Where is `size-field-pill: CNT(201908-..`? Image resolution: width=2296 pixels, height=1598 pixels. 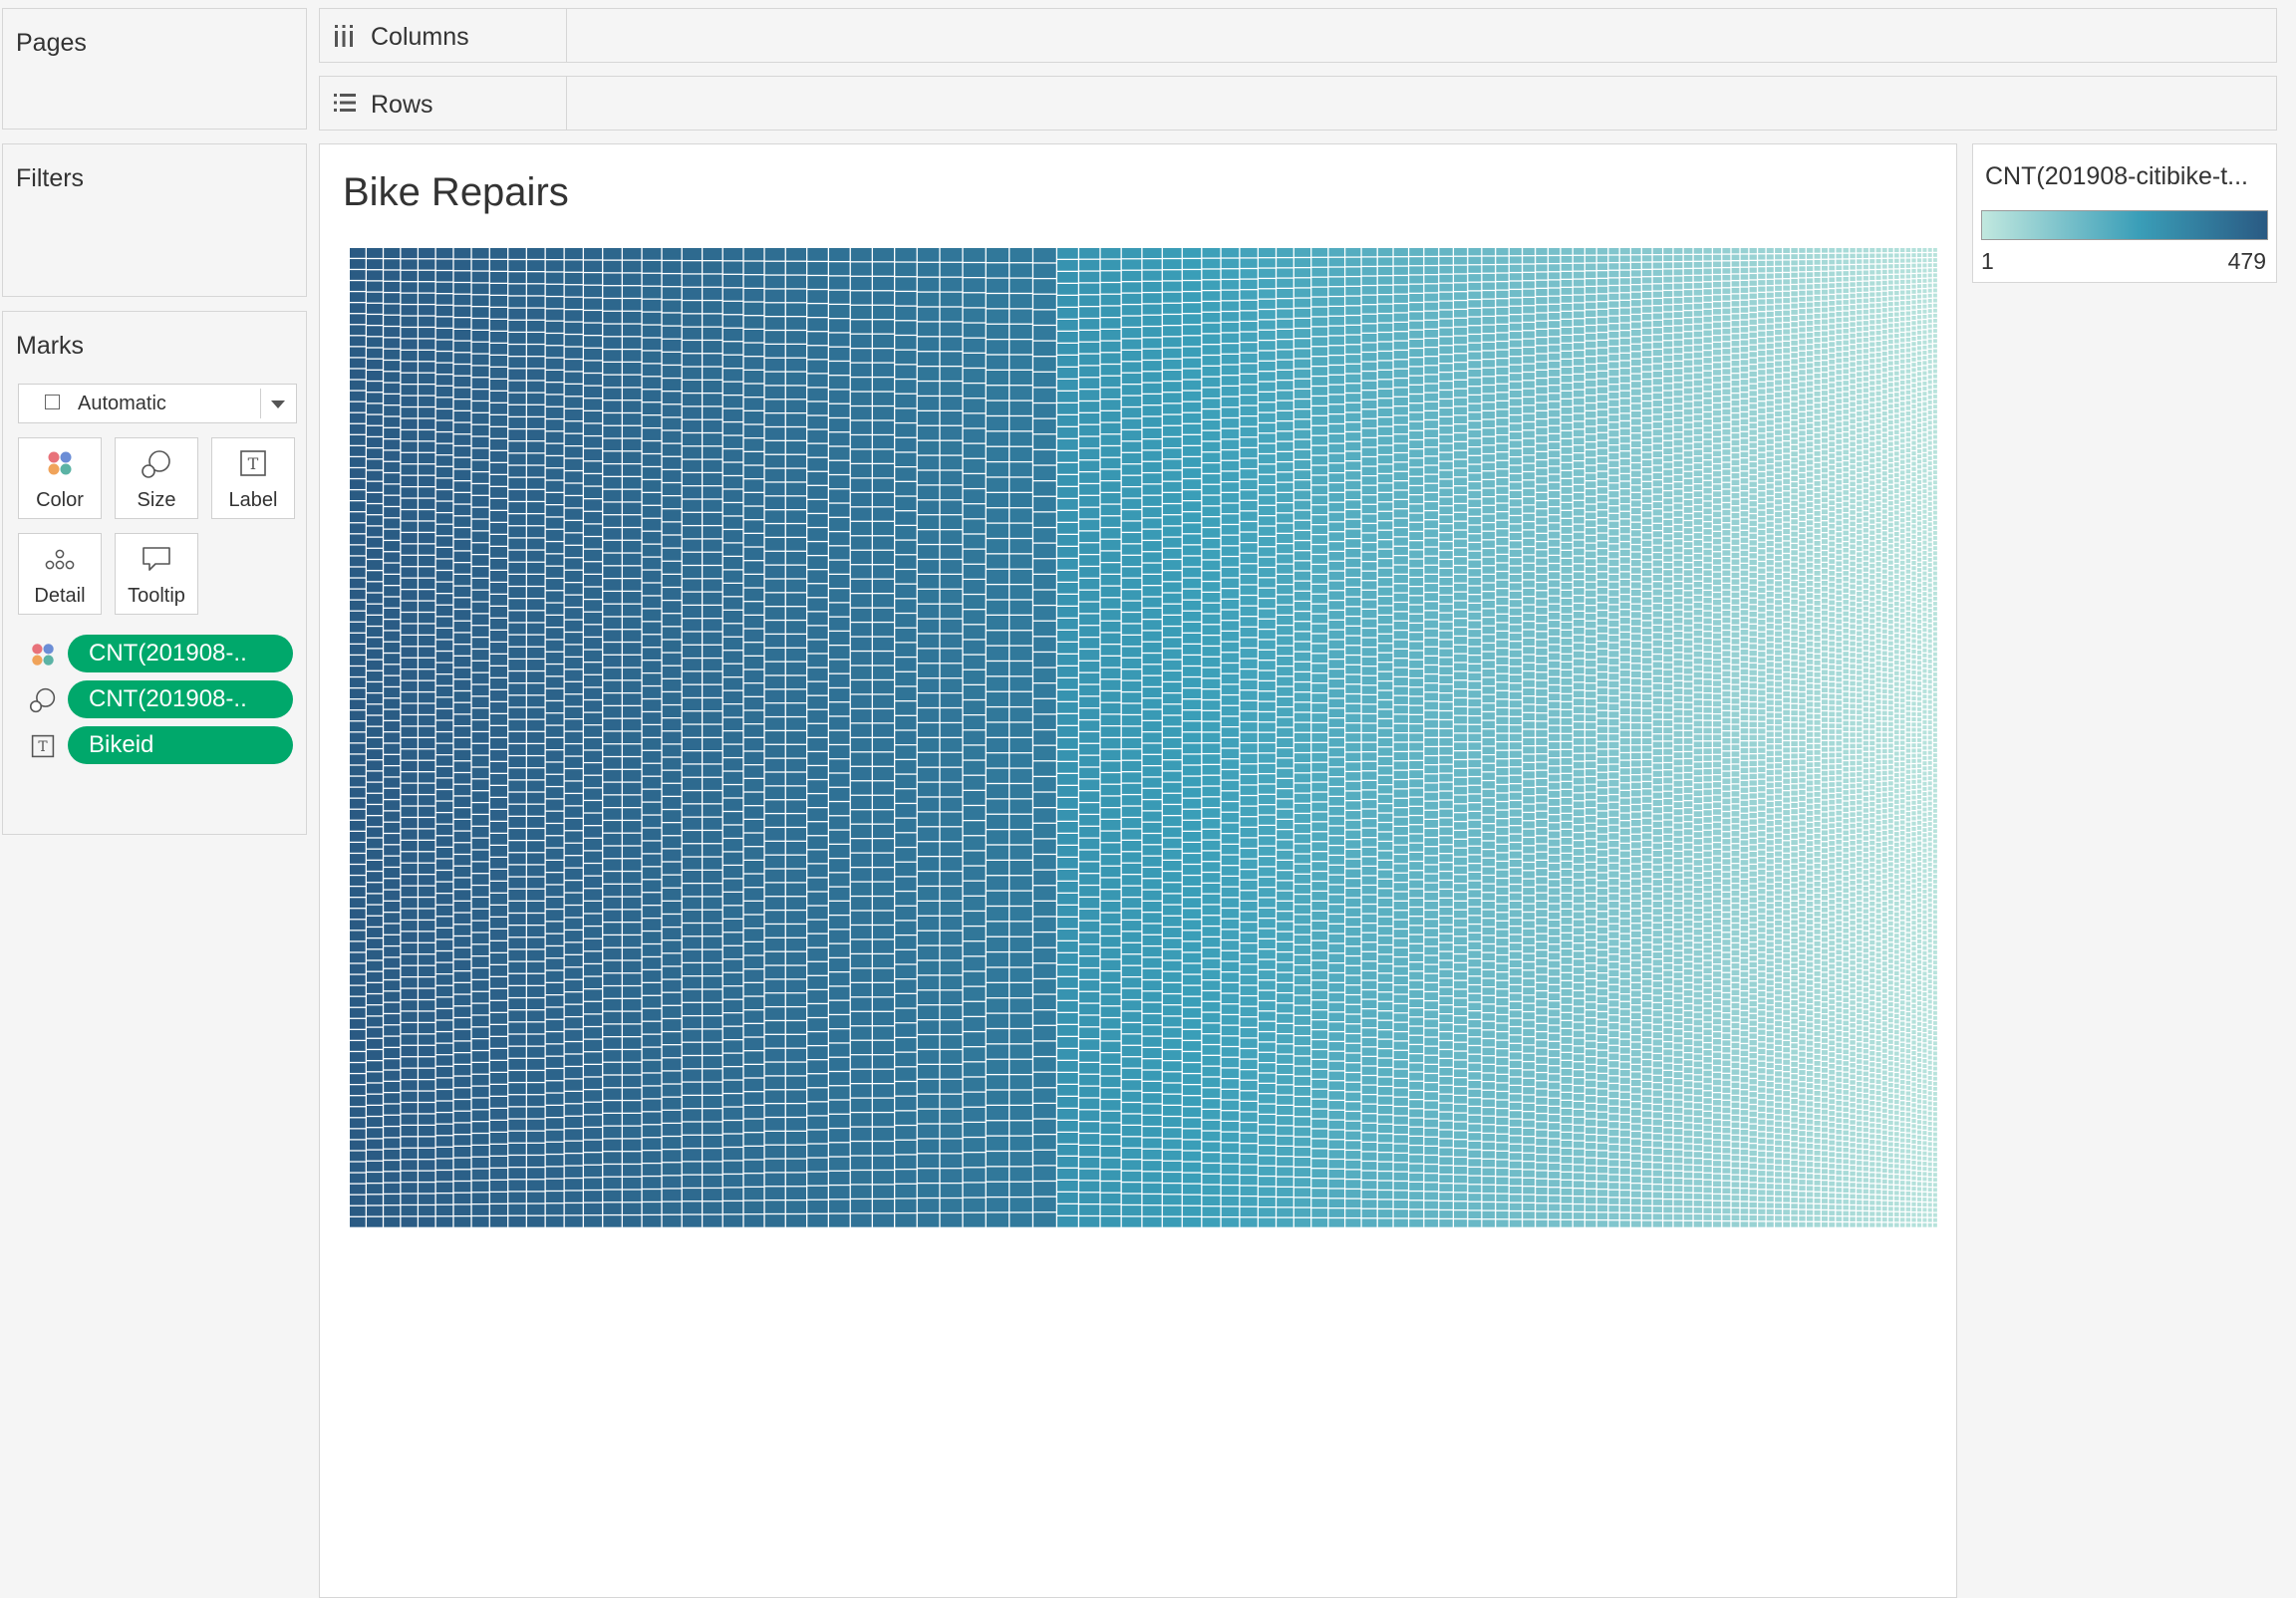 size-field-pill: CNT(201908-.. is located at coordinates (180, 699).